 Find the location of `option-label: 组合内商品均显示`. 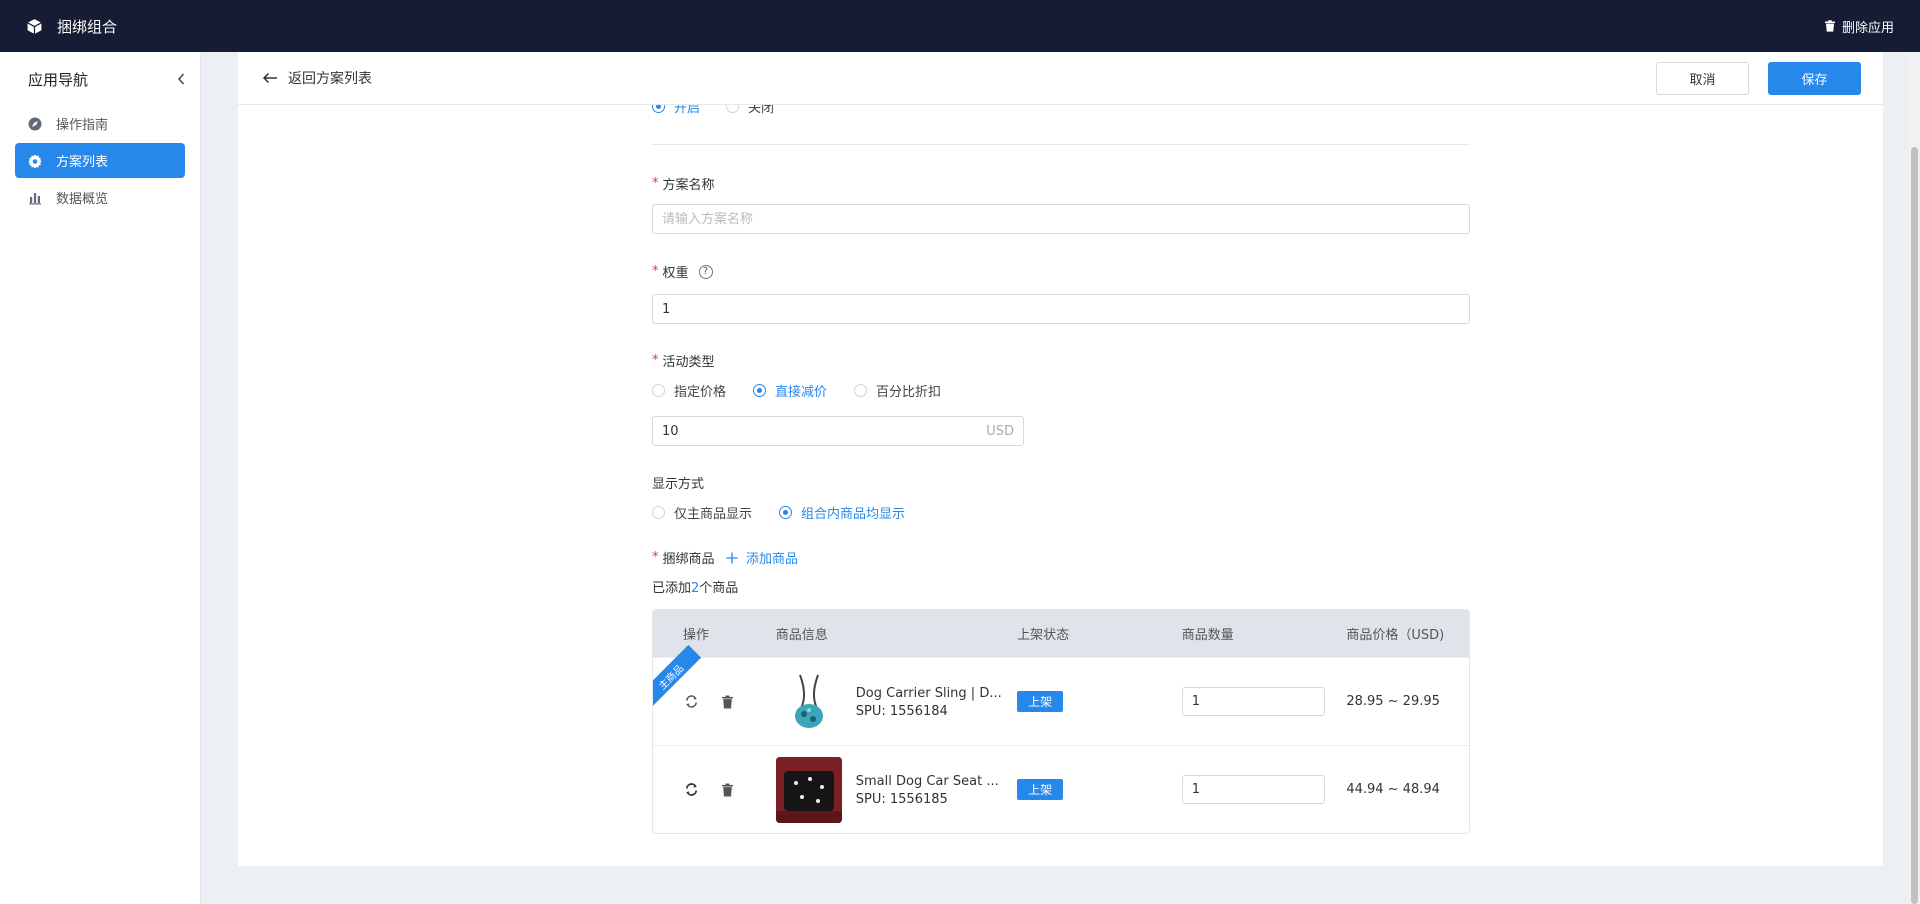

option-label: 组合内商品均显示 is located at coordinates (853, 514).